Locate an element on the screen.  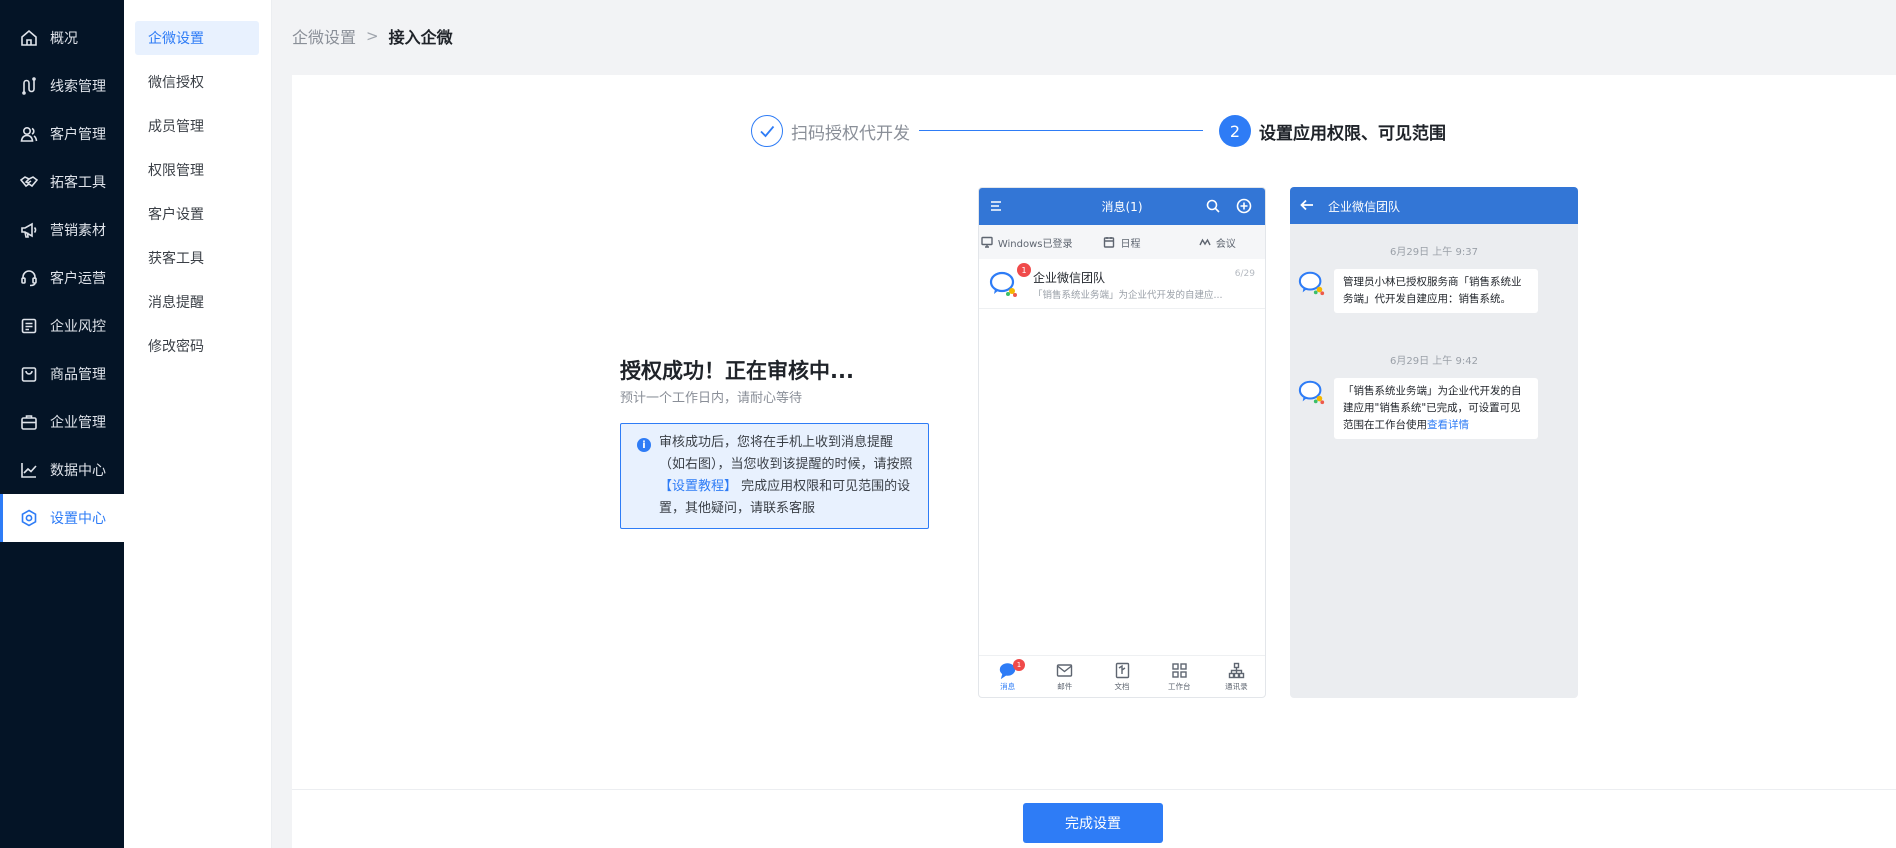
chat-bubble: 管理员小林已授权服务商「销售系统业务端」代开发自建应用：销售系统。 is located at coordinates (1436, 291).